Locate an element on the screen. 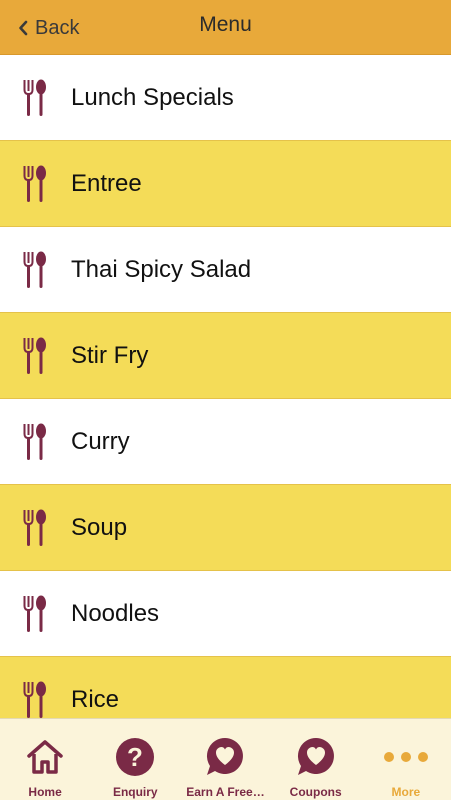 Image resolution: width=451 pixels, height=800 pixels. bottom-tab-bar: Home ? Enquiry Earn A Free… Coupons More is located at coordinates (225, 759).